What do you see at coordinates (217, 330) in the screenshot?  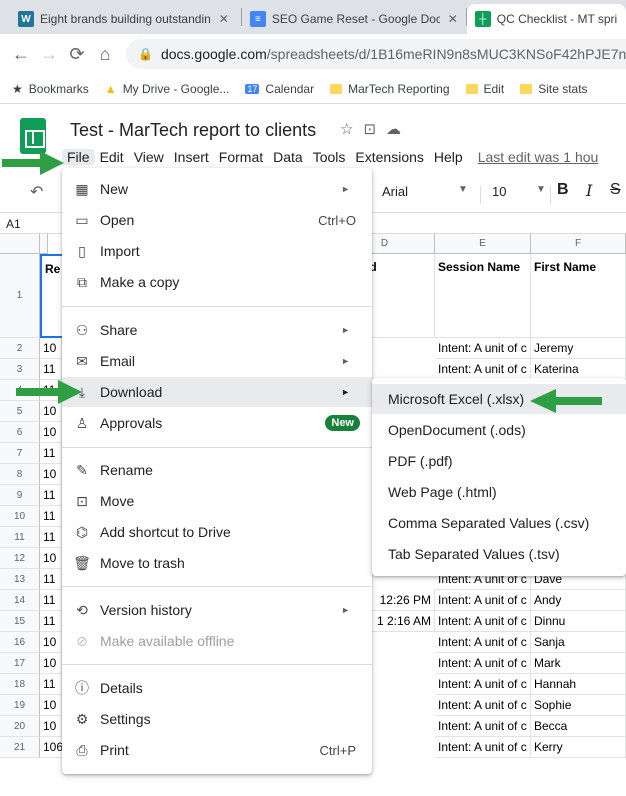 I see `menu-item-share: ⚇ Share ►` at bounding box center [217, 330].